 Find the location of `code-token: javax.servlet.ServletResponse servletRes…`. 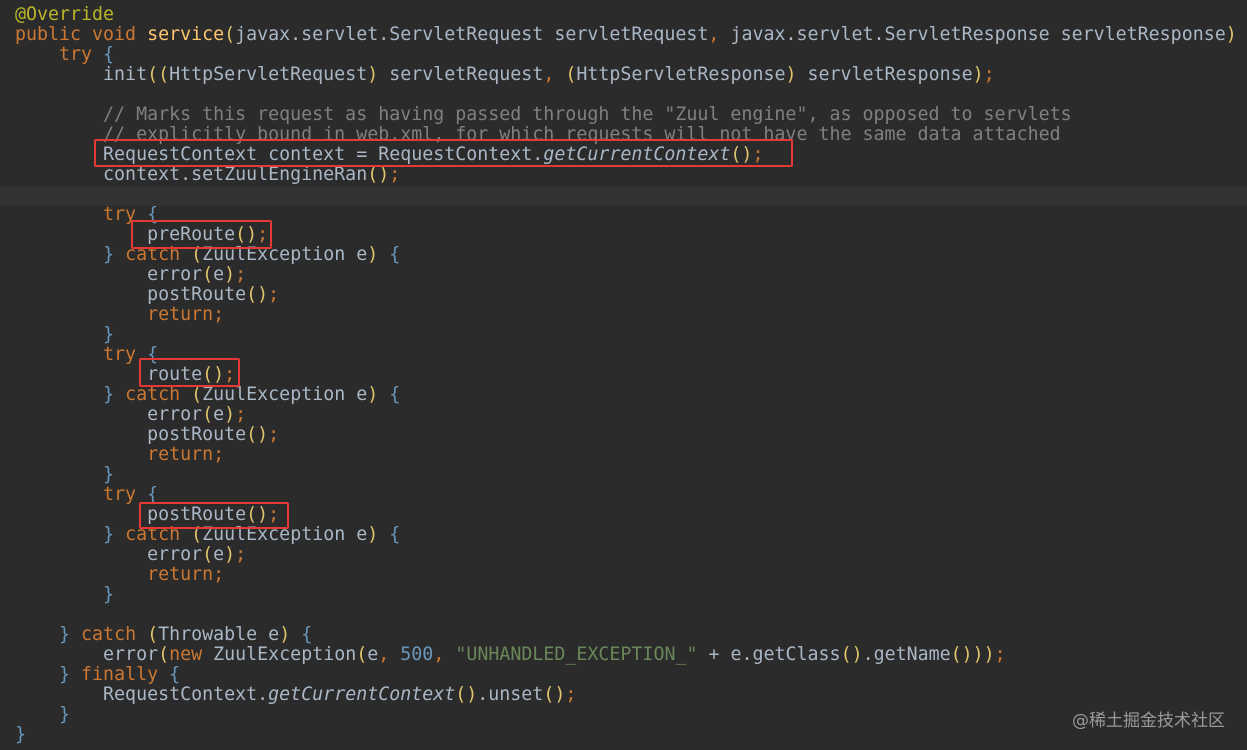

code-token: javax.servlet.ServletResponse servletRes… is located at coordinates (978, 34).